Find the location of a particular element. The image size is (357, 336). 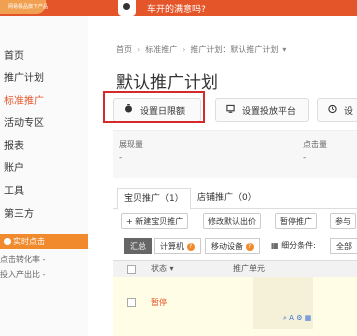

header-label: 状态 is located at coordinates (159, 268).